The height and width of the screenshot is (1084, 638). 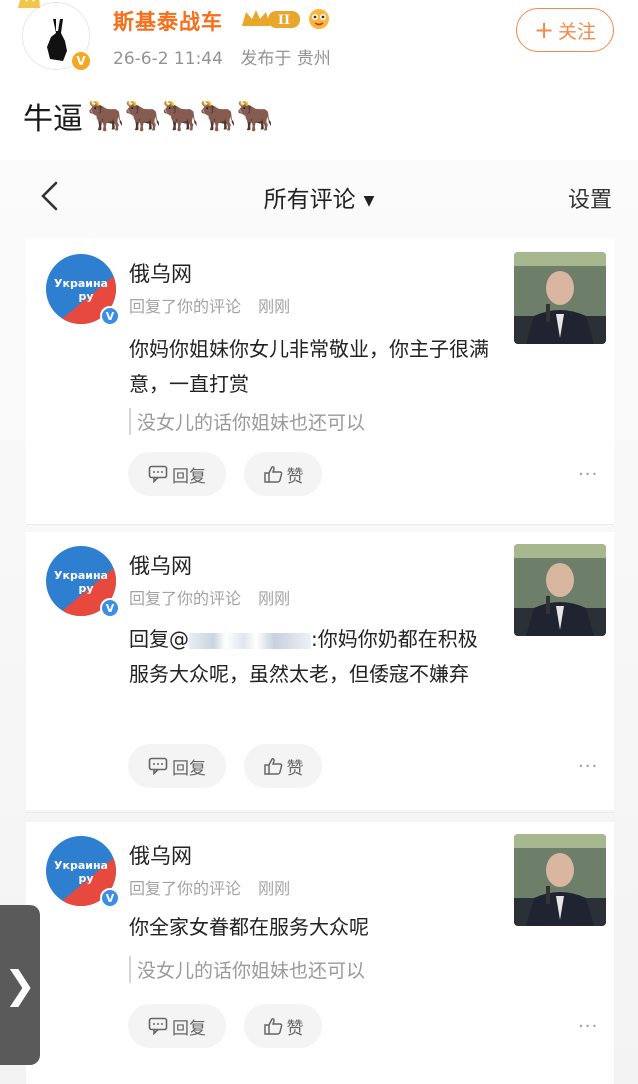 What do you see at coordinates (159, 639) in the screenshot?
I see `reply-prefix: 回复@` at bounding box center [159, 639].